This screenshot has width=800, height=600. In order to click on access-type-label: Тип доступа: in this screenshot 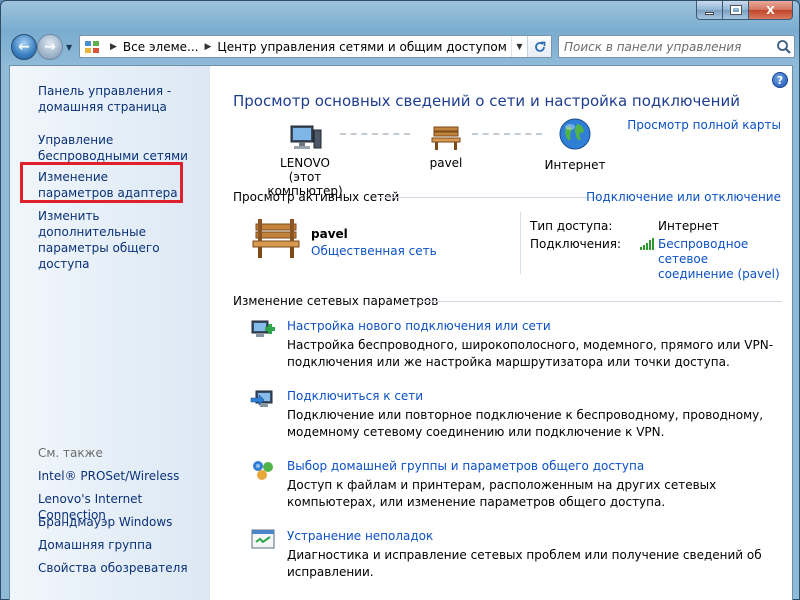, I will do `click(571, 226)`.